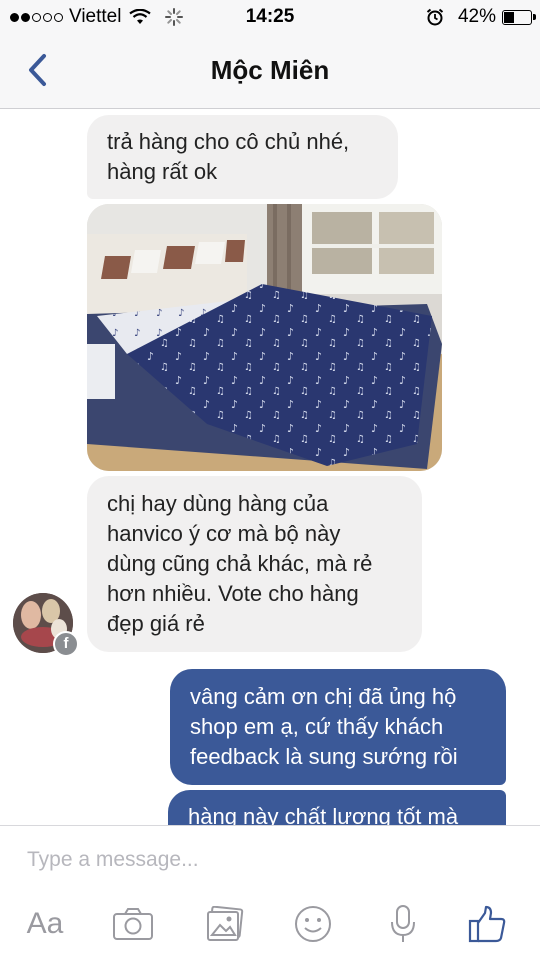  What do you see at coordinates (133, 924) in the screenshot?
I see `camera-icon` at bounding box center [133, 924].